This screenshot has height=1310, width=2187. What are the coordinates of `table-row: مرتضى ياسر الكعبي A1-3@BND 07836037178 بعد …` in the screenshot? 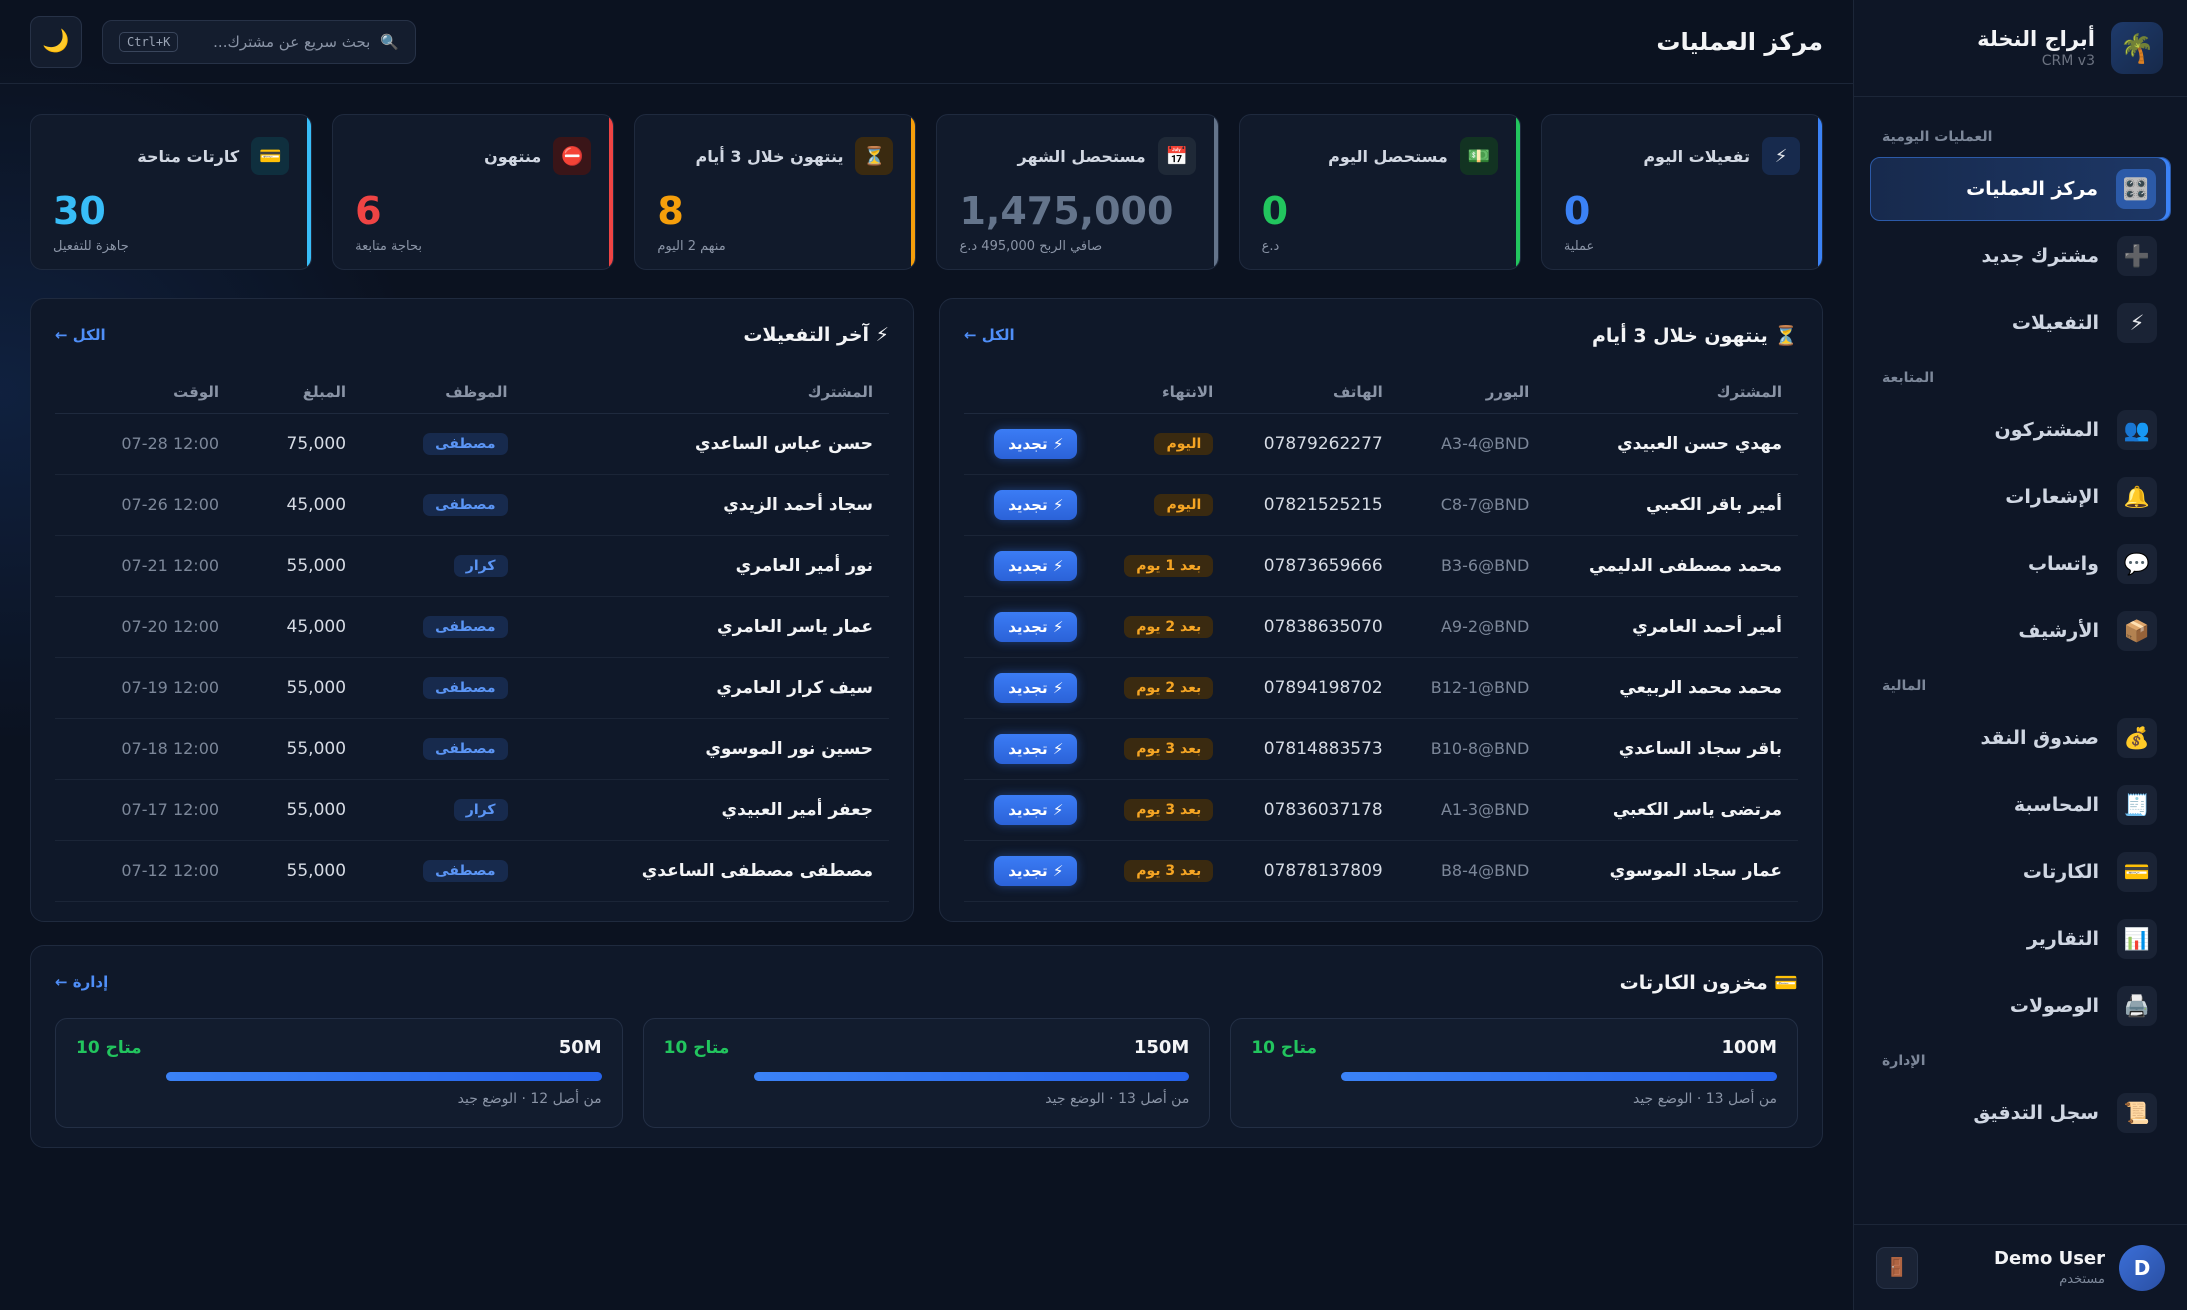 It's located at (1381, 810).